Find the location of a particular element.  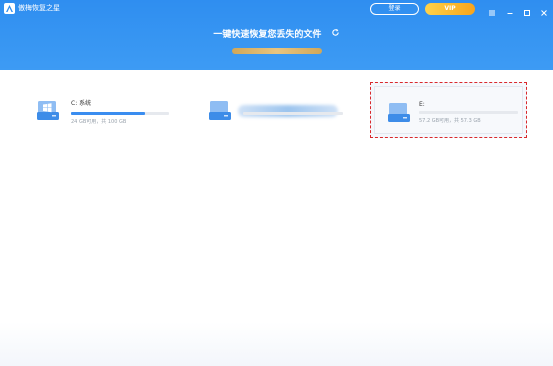

minimize-icon is located at coordinates (510, 8).